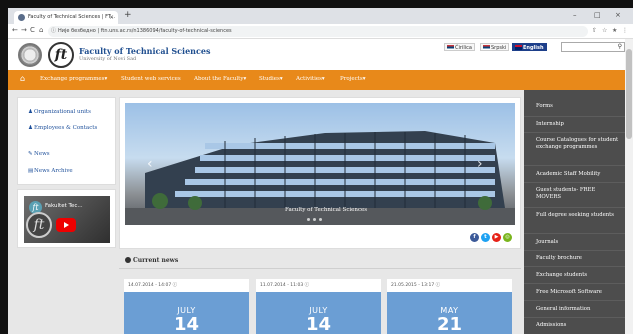 This screenshot has width=633, height=334. I want to click on lang-english-button: English, so click(529, 47).